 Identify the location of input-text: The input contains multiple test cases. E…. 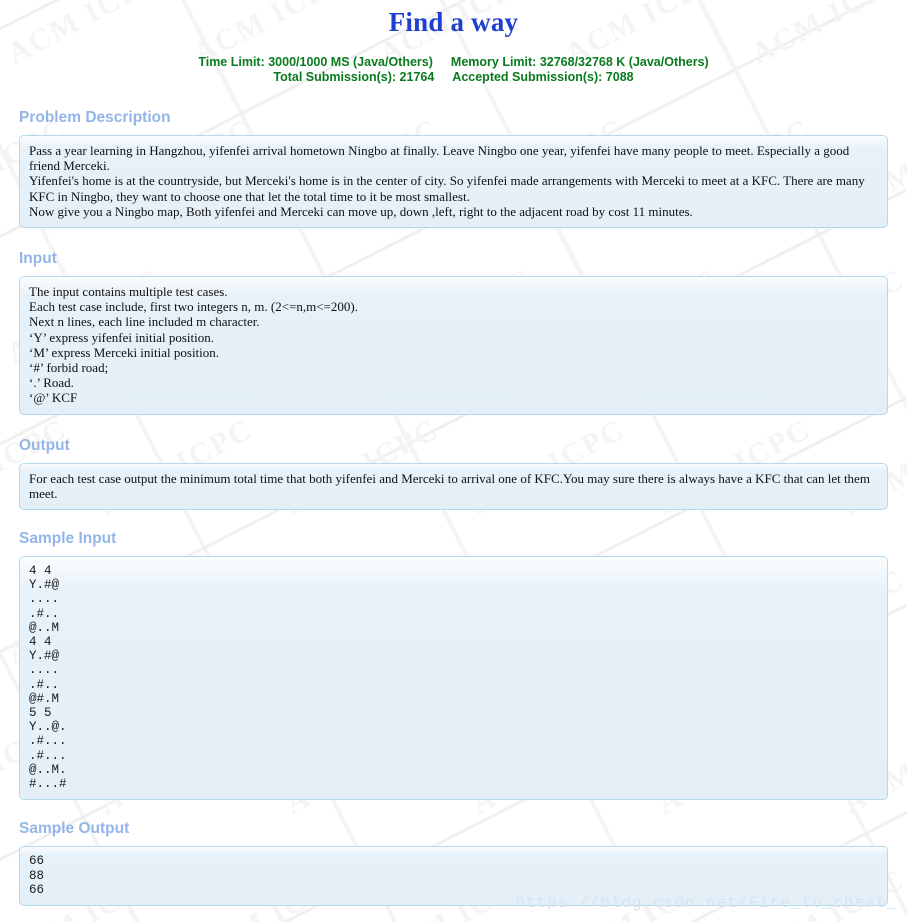
(193, 345).